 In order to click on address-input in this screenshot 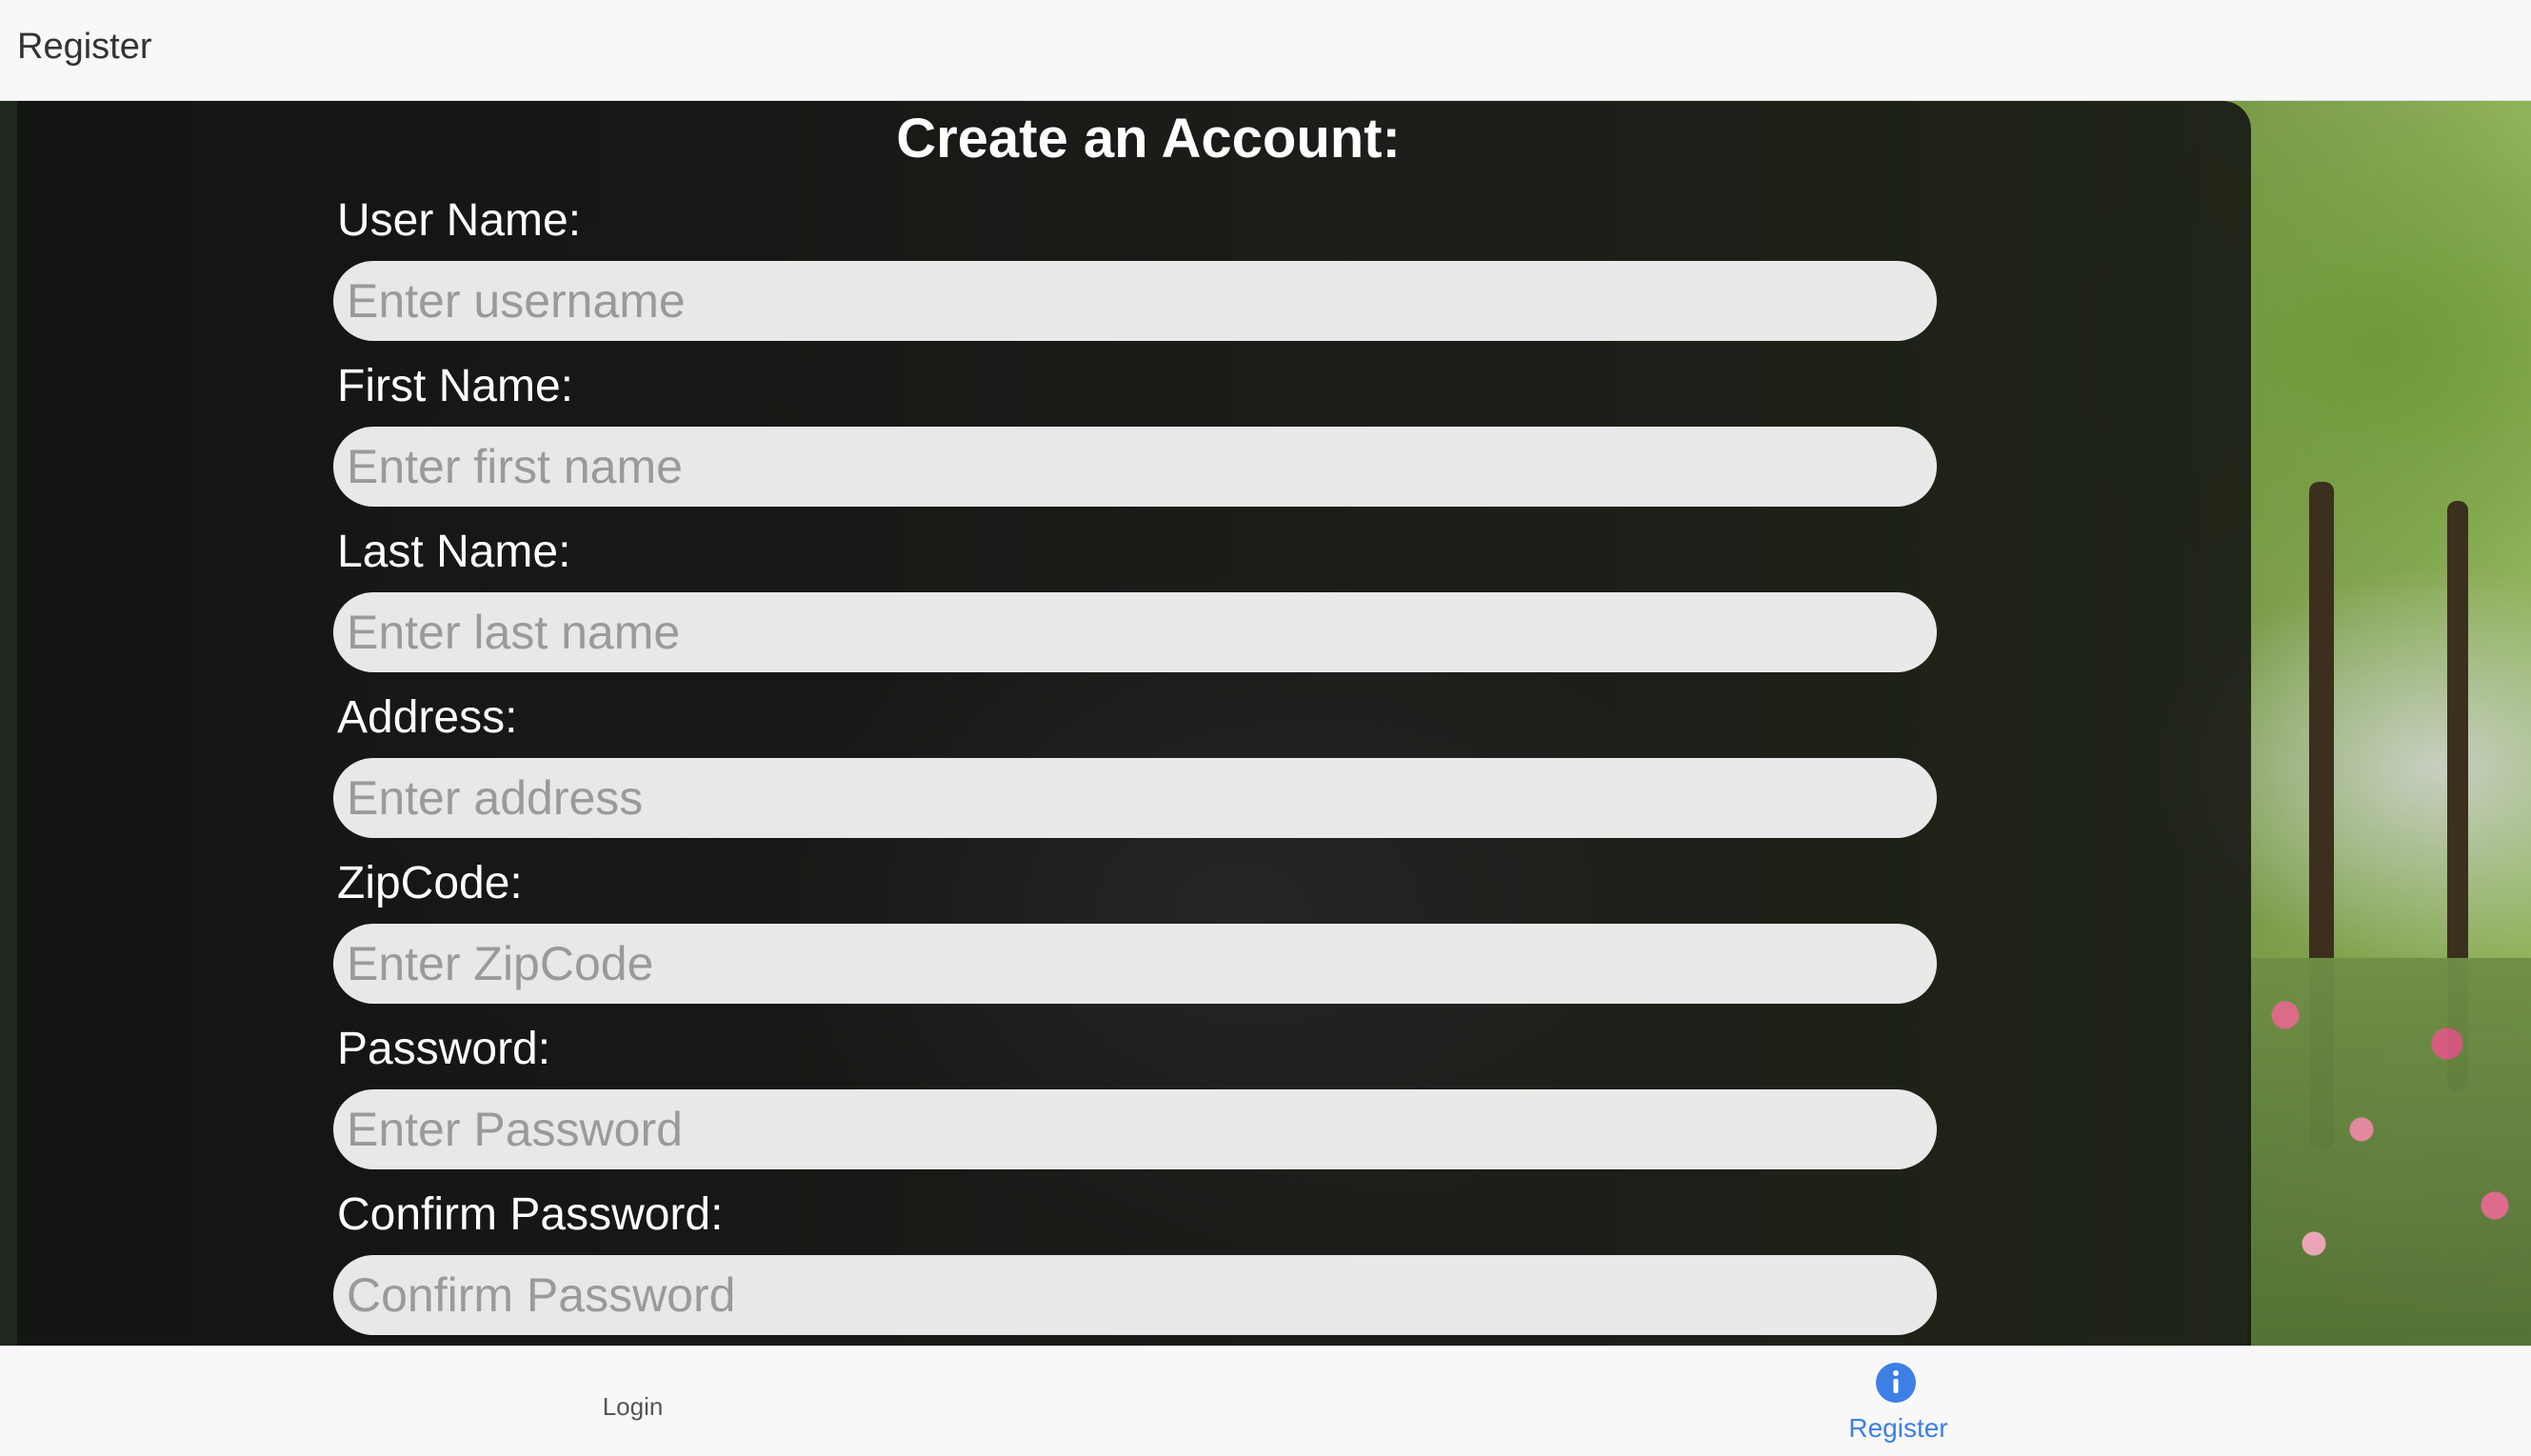, I will do `click(1135, 798)`.